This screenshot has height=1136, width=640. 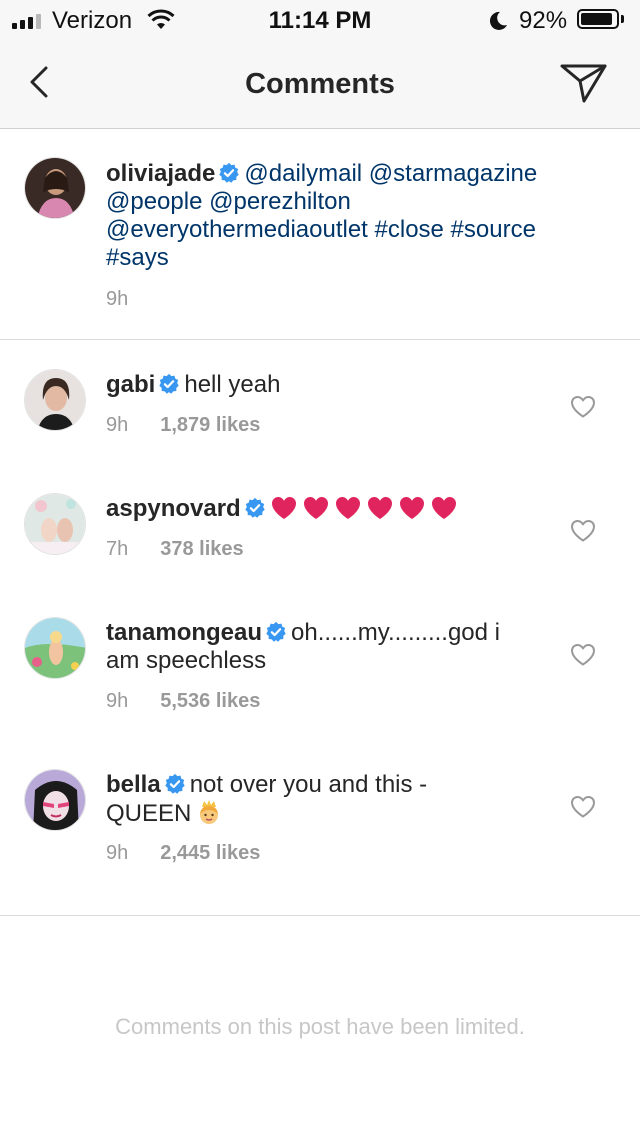 What do you see at coordinates (341, 385) in the screenshot?
I see `comment-text: gabi hell yeah` at bounding box center [341, 385].